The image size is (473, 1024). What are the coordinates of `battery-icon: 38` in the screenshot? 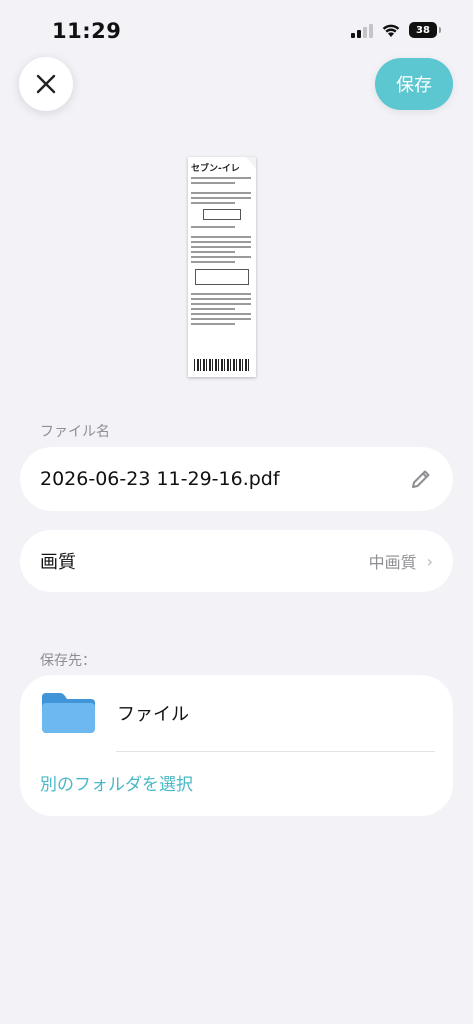 It's located at (425, 30).